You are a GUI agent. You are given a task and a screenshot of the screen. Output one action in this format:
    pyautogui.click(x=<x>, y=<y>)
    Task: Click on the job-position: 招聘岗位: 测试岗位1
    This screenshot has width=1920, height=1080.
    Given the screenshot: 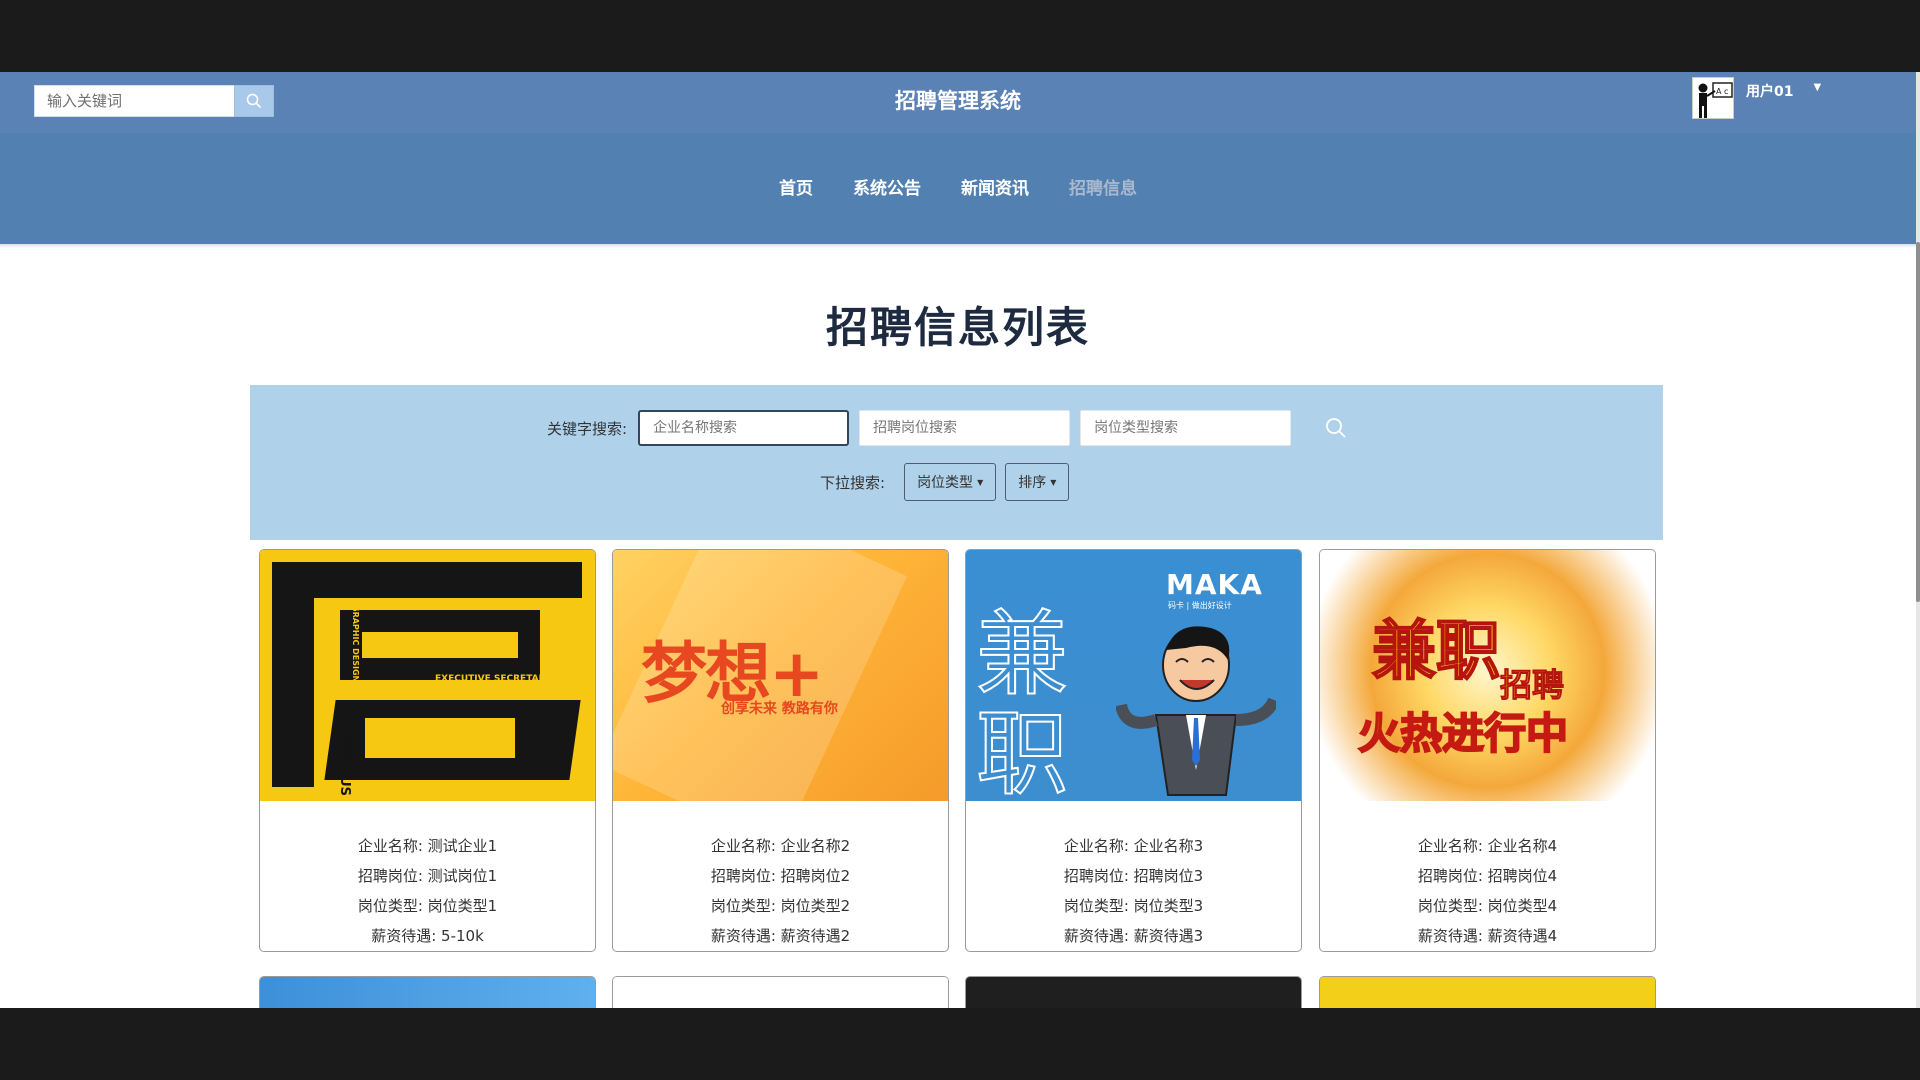 What is the action you would take?
    pyautogui.click(x=427, y=876)
    